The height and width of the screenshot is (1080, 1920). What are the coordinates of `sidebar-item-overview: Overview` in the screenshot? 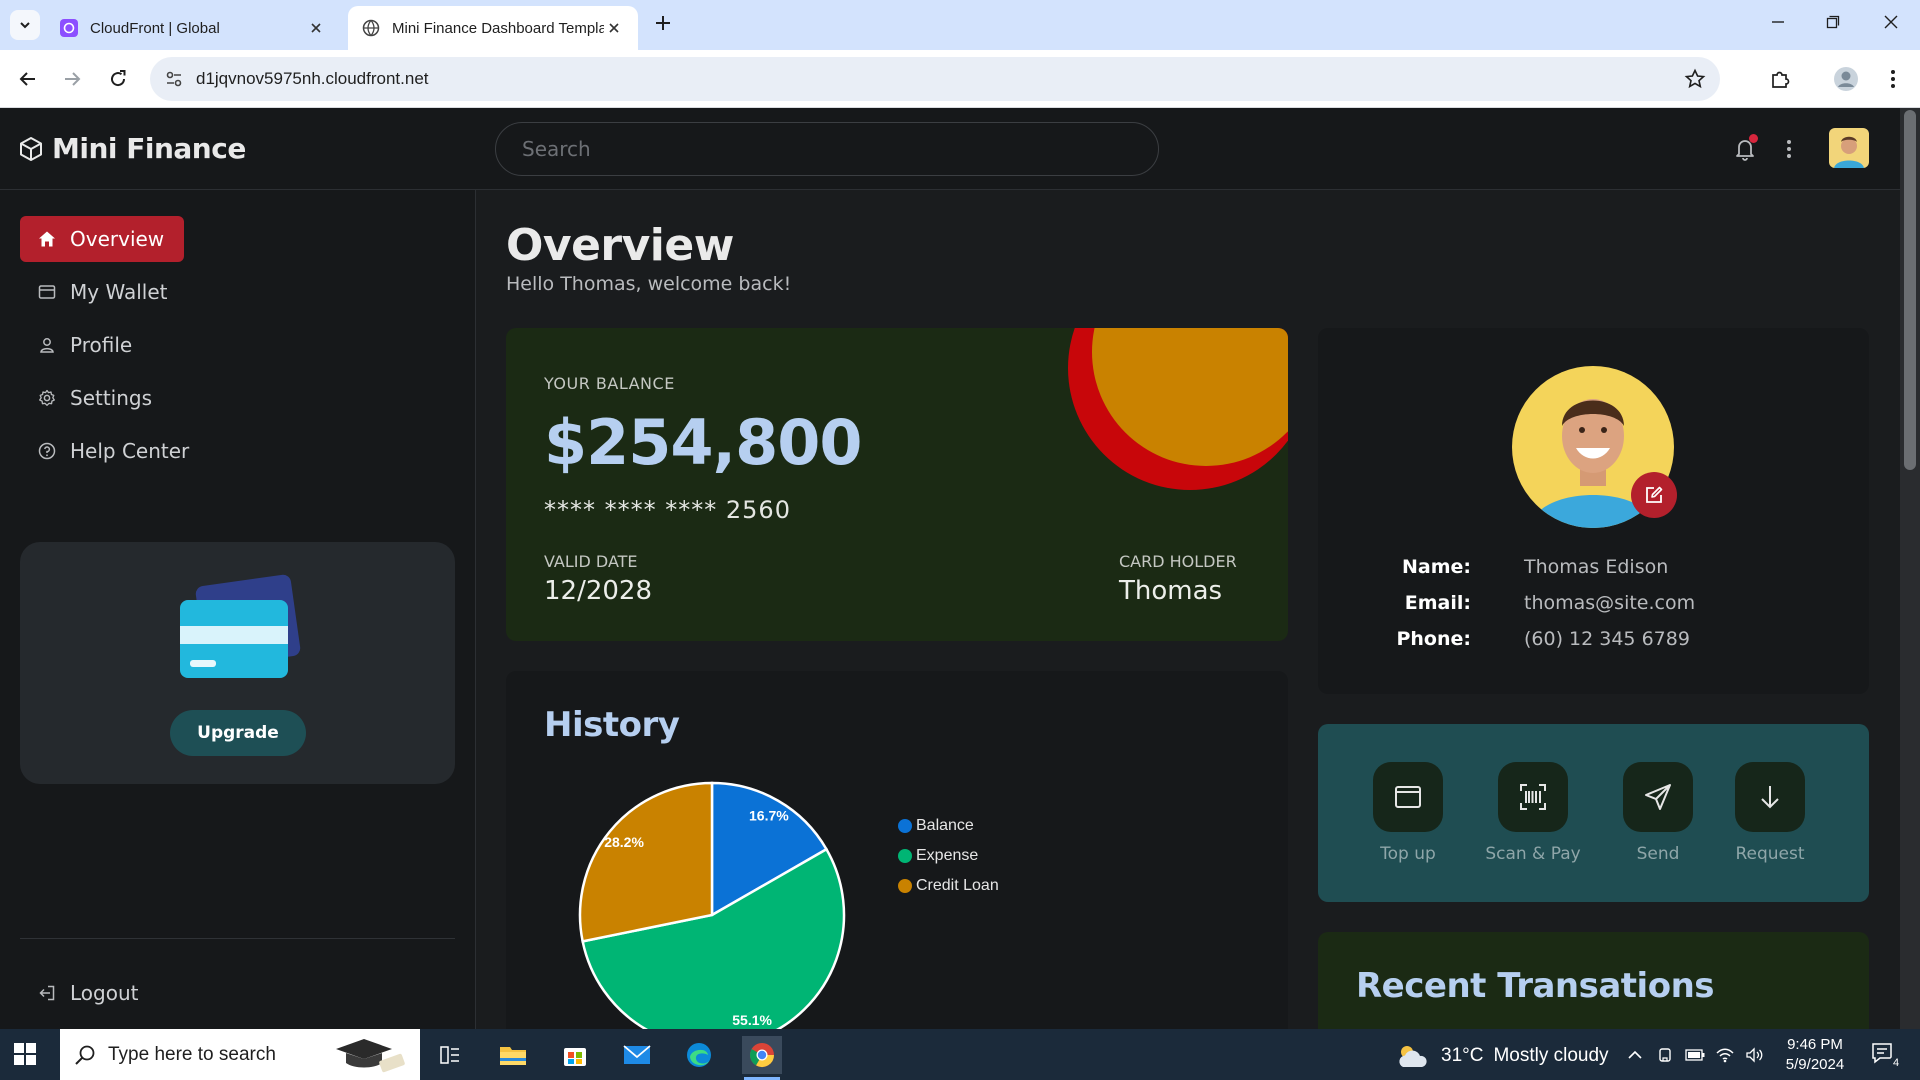 It's located at (102, 239).